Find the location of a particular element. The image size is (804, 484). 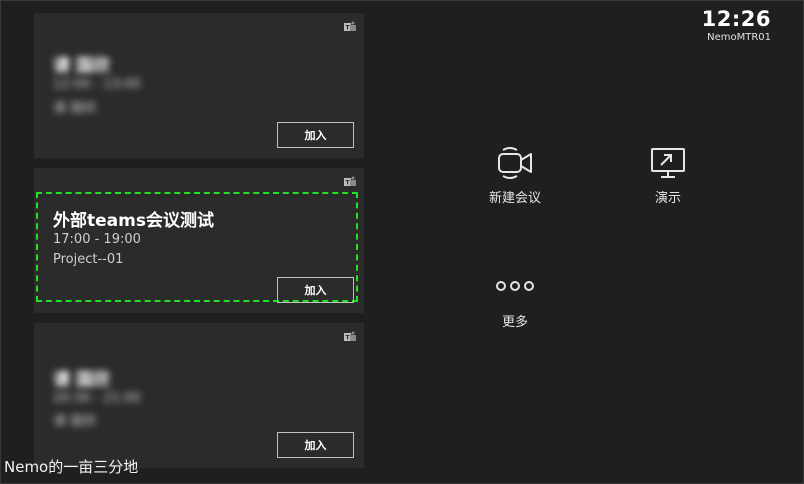

screen-share-icon is located at coordinates (668, 163).